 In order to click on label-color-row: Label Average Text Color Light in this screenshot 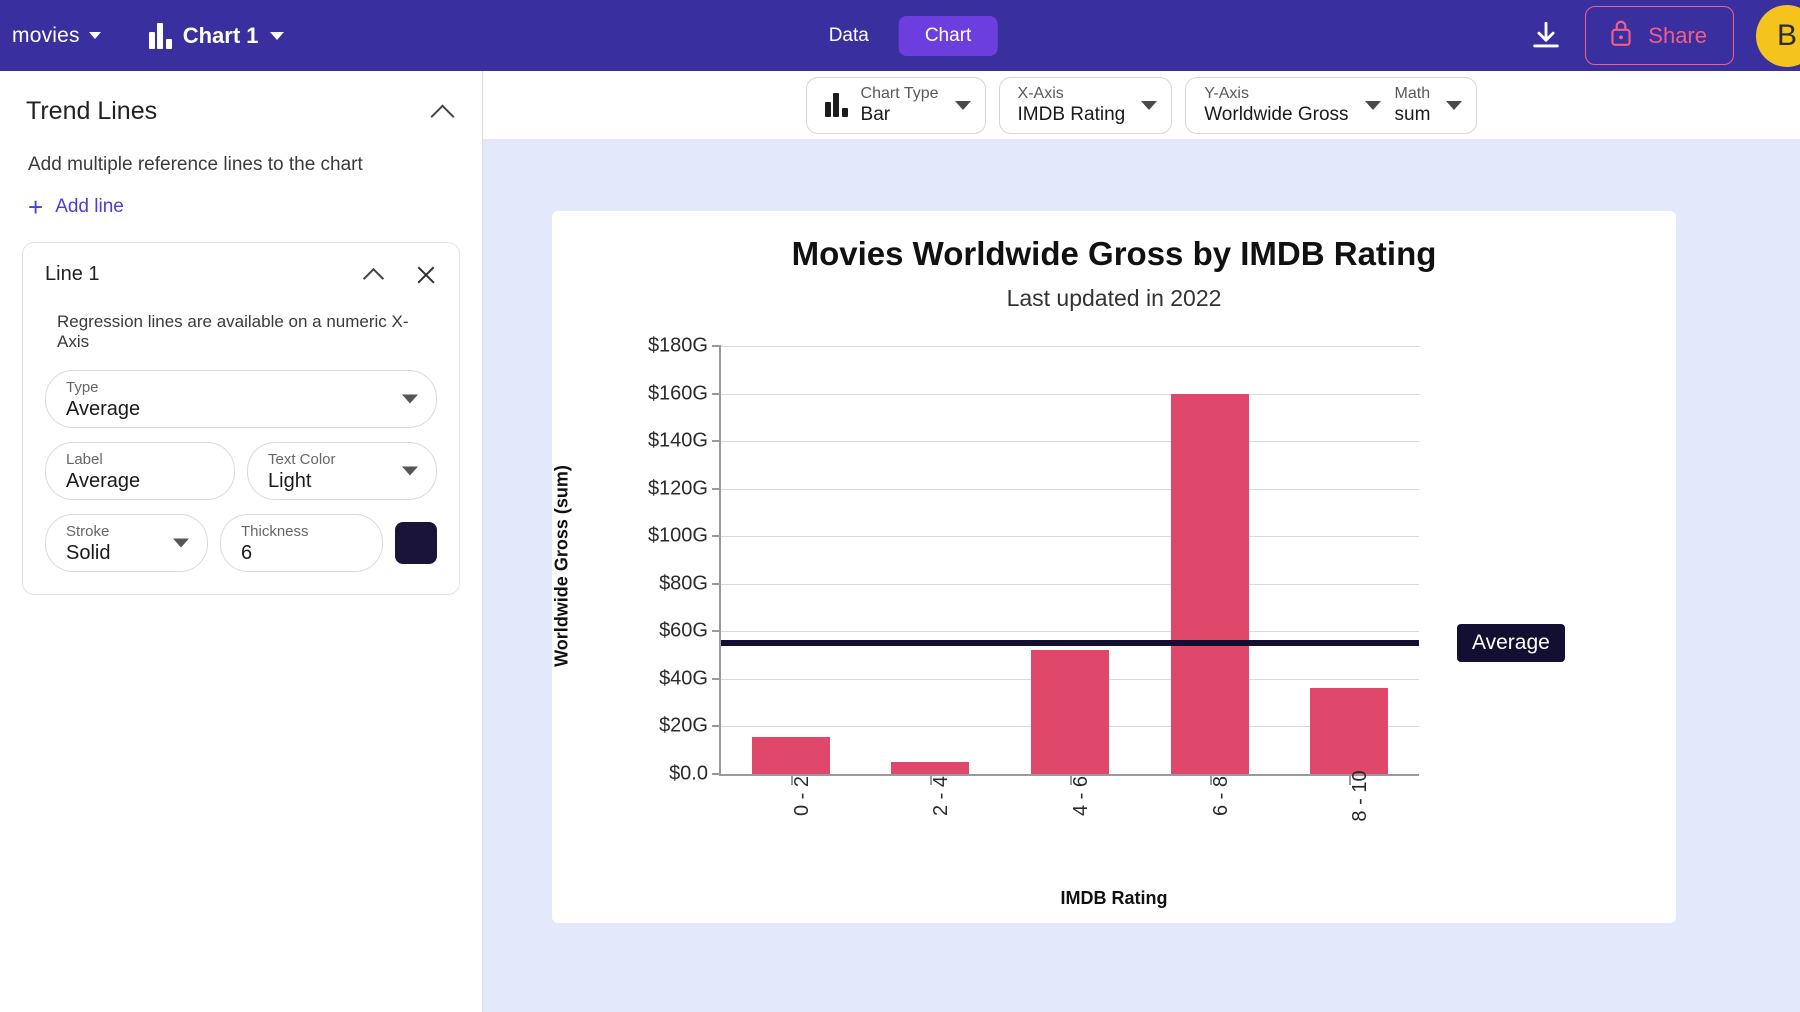, I will do `click(241, 471)`.